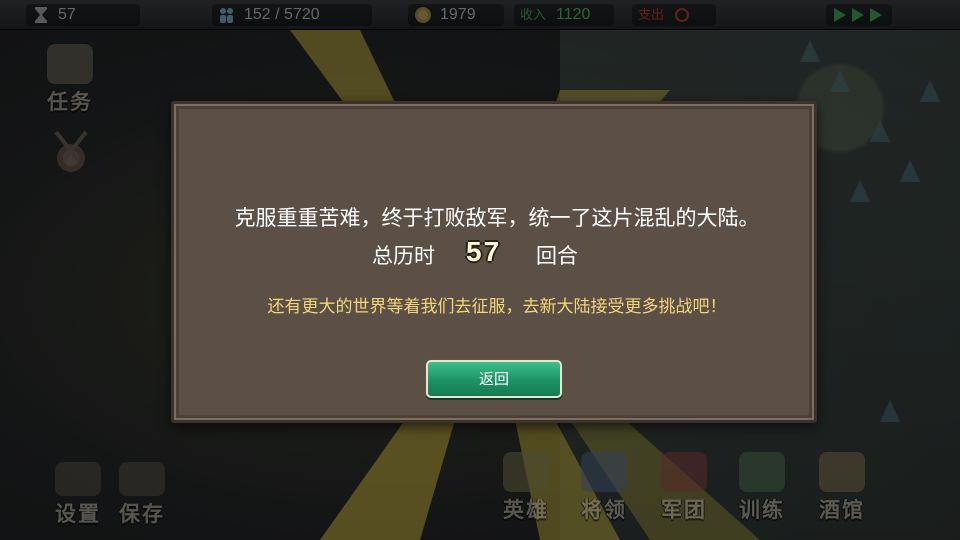 The width and height of the screenshot is (960, 540). I want to click on elapsed-prefix: 总历时, so click(403, 256).